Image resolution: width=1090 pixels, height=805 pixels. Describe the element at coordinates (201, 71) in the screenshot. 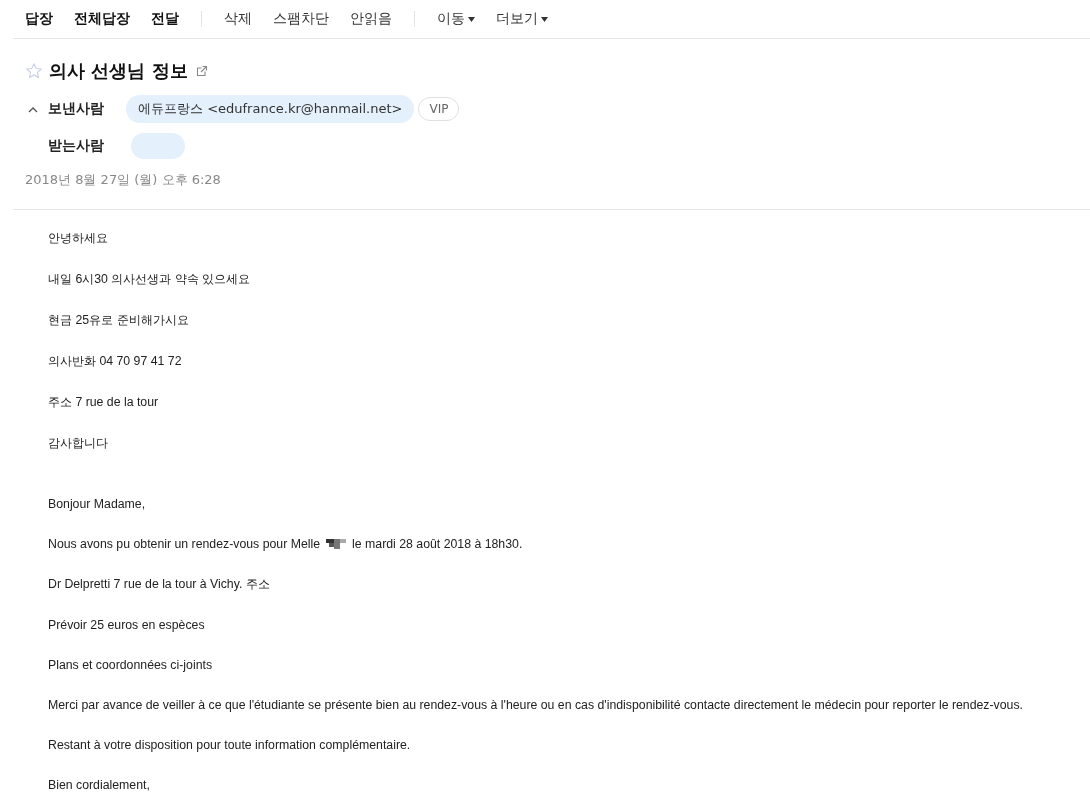

I see `external-link-icon` at that location.